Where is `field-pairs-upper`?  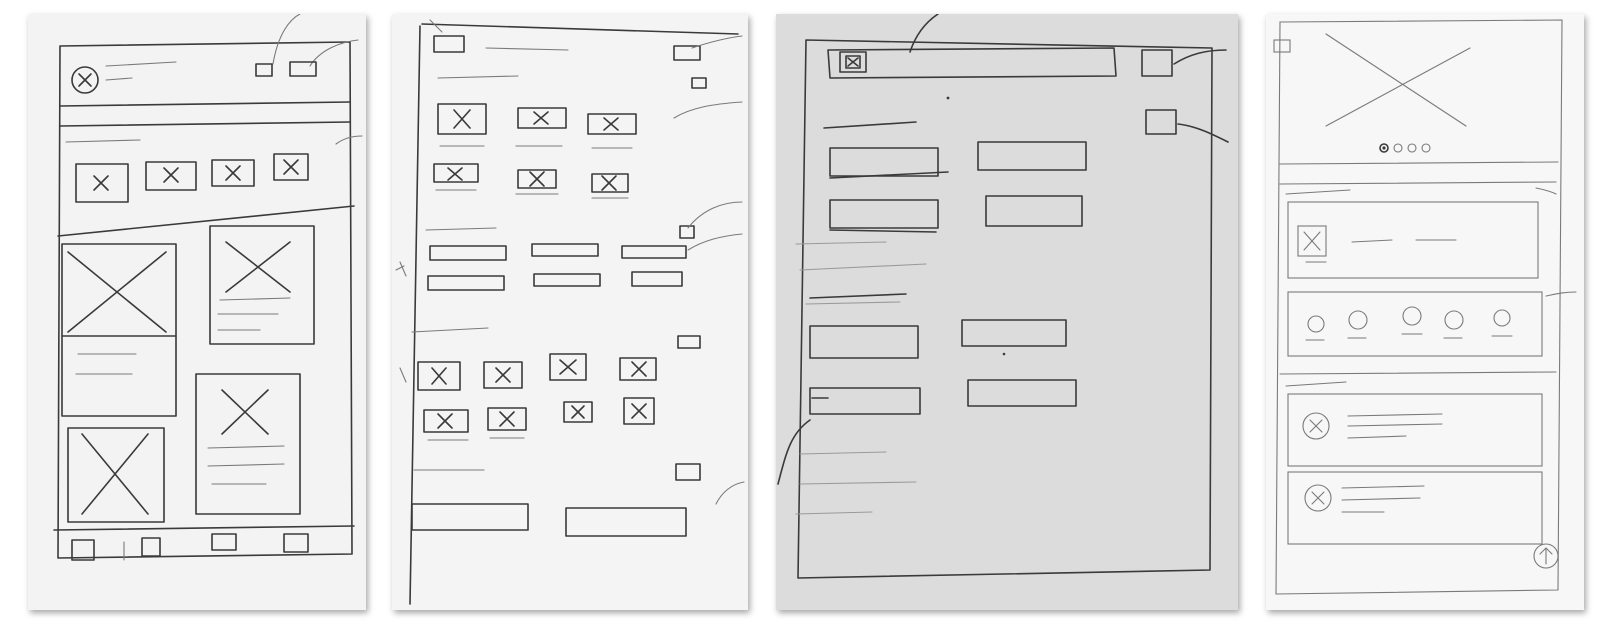
field-pairs-upper is located at coordinates (958, 187).